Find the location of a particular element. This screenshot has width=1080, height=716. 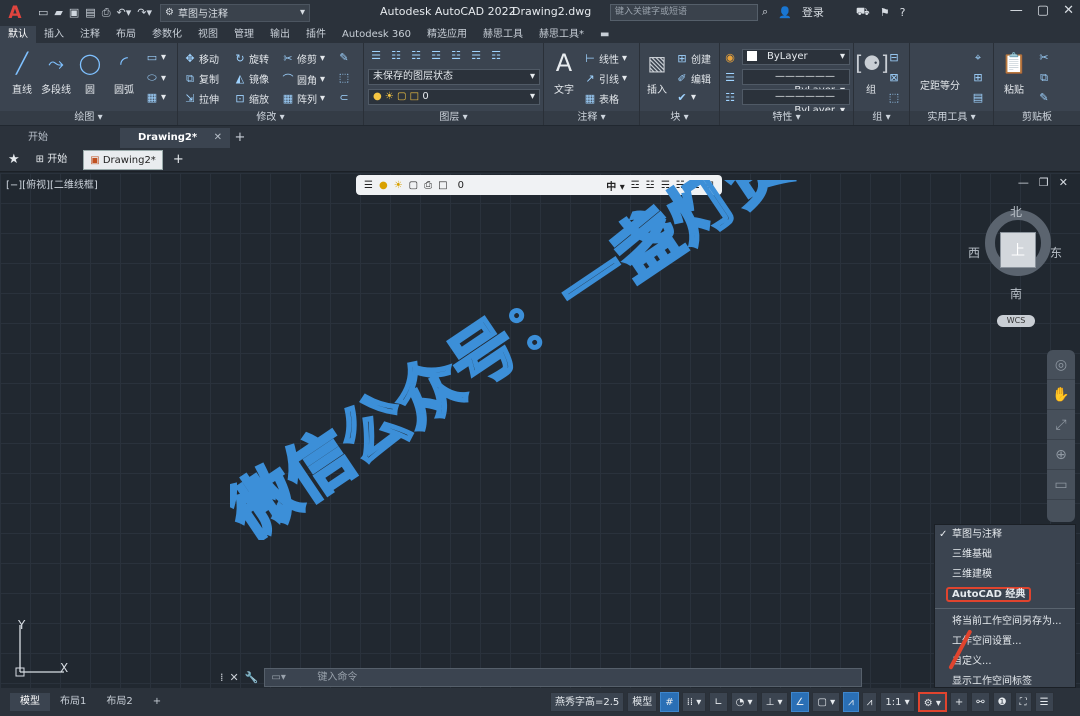

object-snap-icon: ▢ ▾ is located at coordinates (826, 702).